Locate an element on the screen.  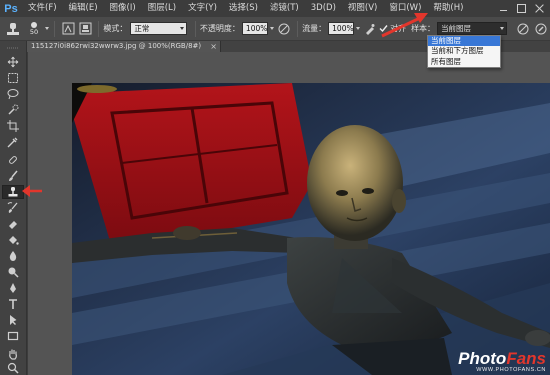
watermark: PhotoFans WWW.PHOTOFANS.CN is located at coordinates (502, 361).